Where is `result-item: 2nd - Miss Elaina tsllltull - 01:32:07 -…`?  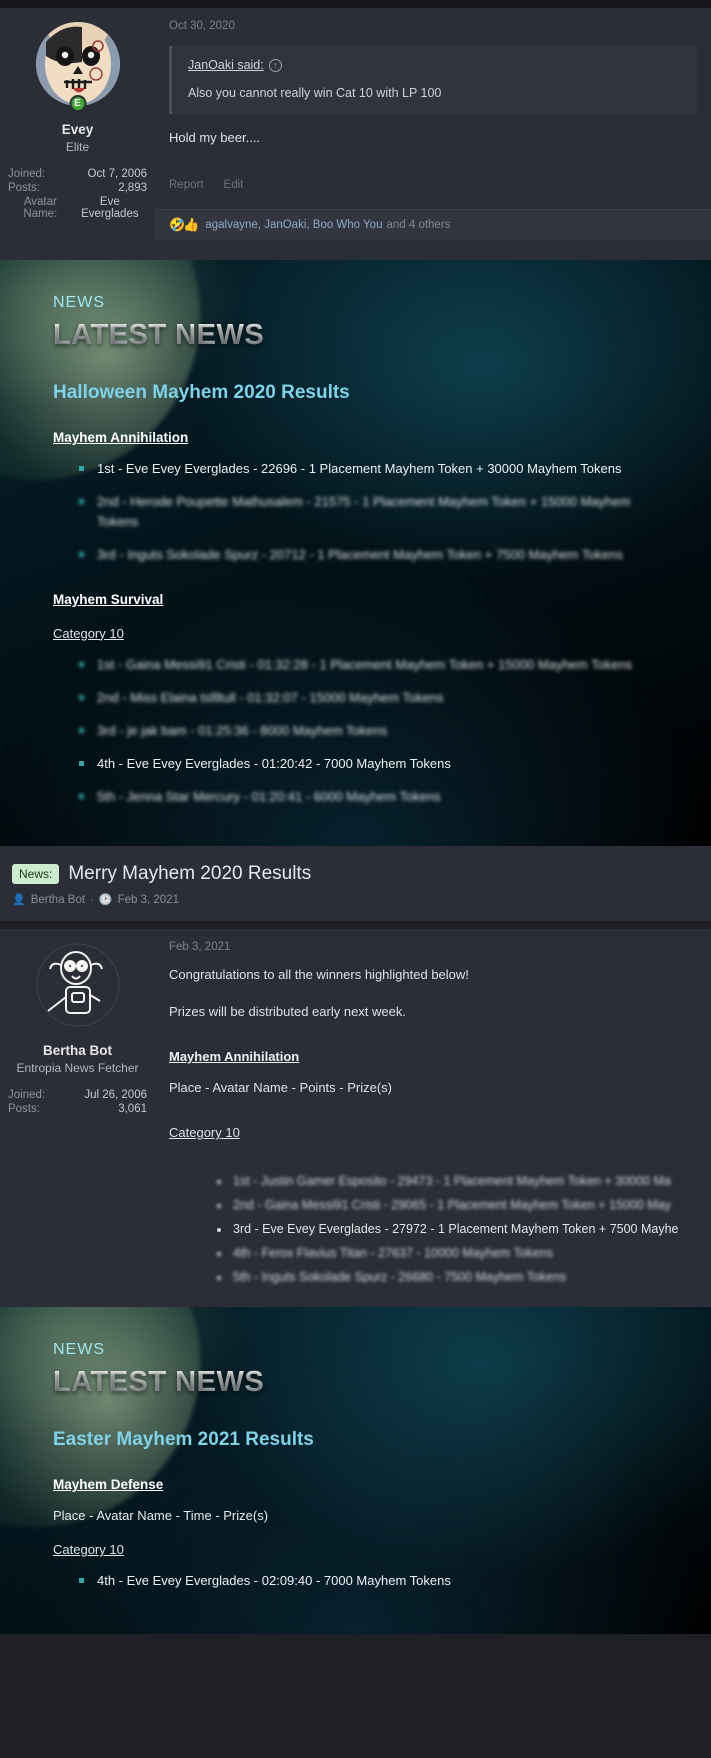 result-item: 2nd - Miss Elaina tsllltull - 01:32:07 -… is located at coordinates (375, 698).